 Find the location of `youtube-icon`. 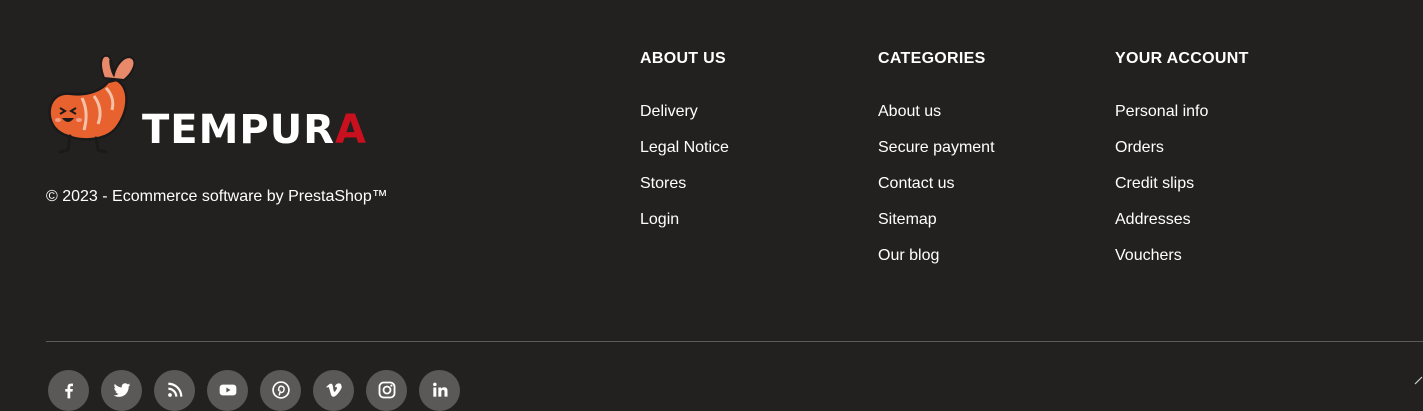

youtube-icon is located at coordinates (227, 389).